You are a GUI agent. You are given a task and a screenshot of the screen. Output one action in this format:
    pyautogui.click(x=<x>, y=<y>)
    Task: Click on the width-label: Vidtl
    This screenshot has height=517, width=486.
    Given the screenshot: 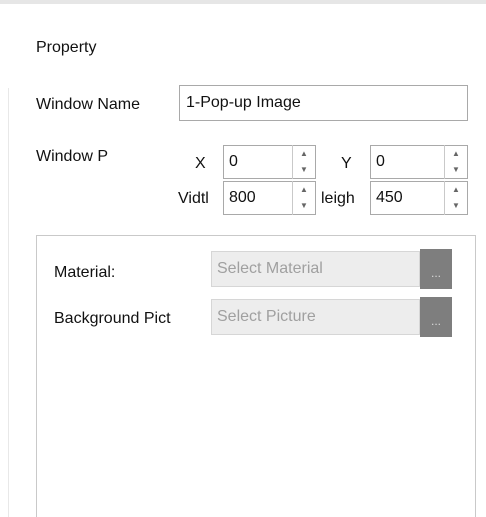 What is the action you would take?
    pyautogui.click(x=193, y=198)
    